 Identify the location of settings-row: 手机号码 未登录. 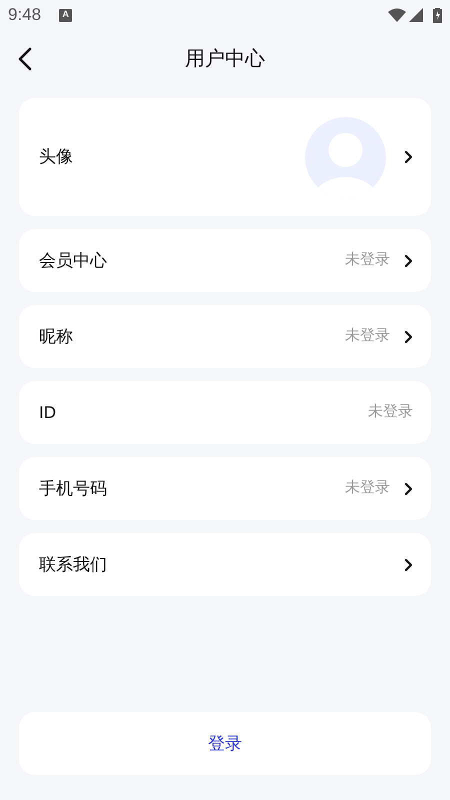
(225, 488).